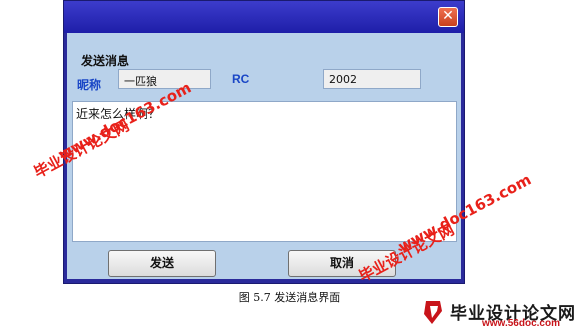  Describe the element at coordinates (264, 17) in the screenshot. I see `title-bar: ✕` at that location.